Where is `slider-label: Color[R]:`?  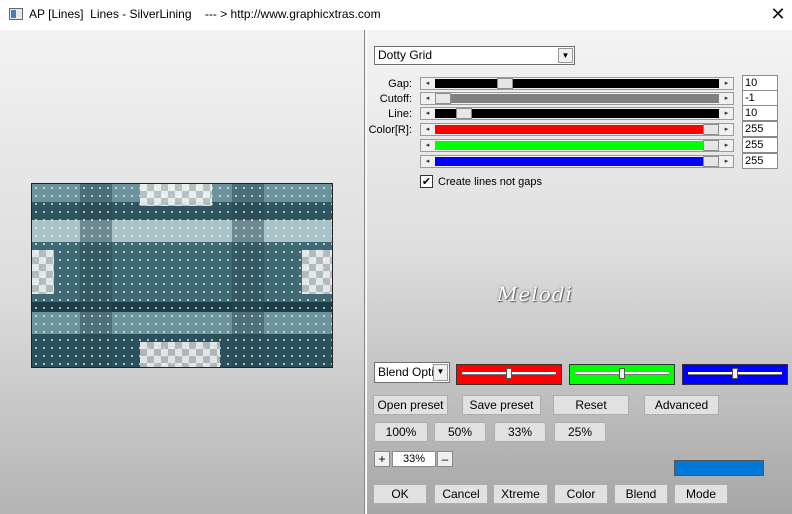
slider-label: Color[R]: is located at coordinates (390, 130).